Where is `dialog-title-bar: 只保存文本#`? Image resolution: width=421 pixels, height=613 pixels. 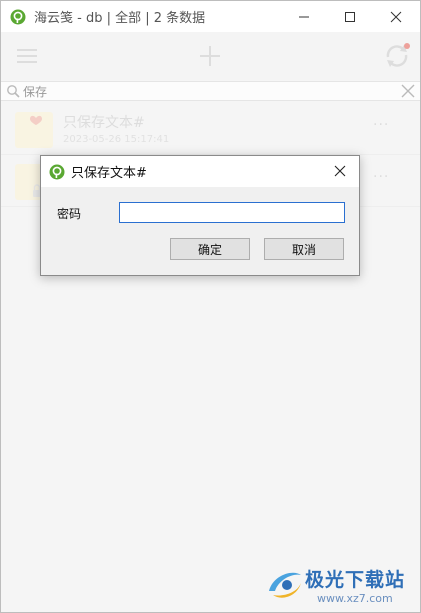 dialog-title-bar: 只保存文本# is located at coordinates (200, 171).